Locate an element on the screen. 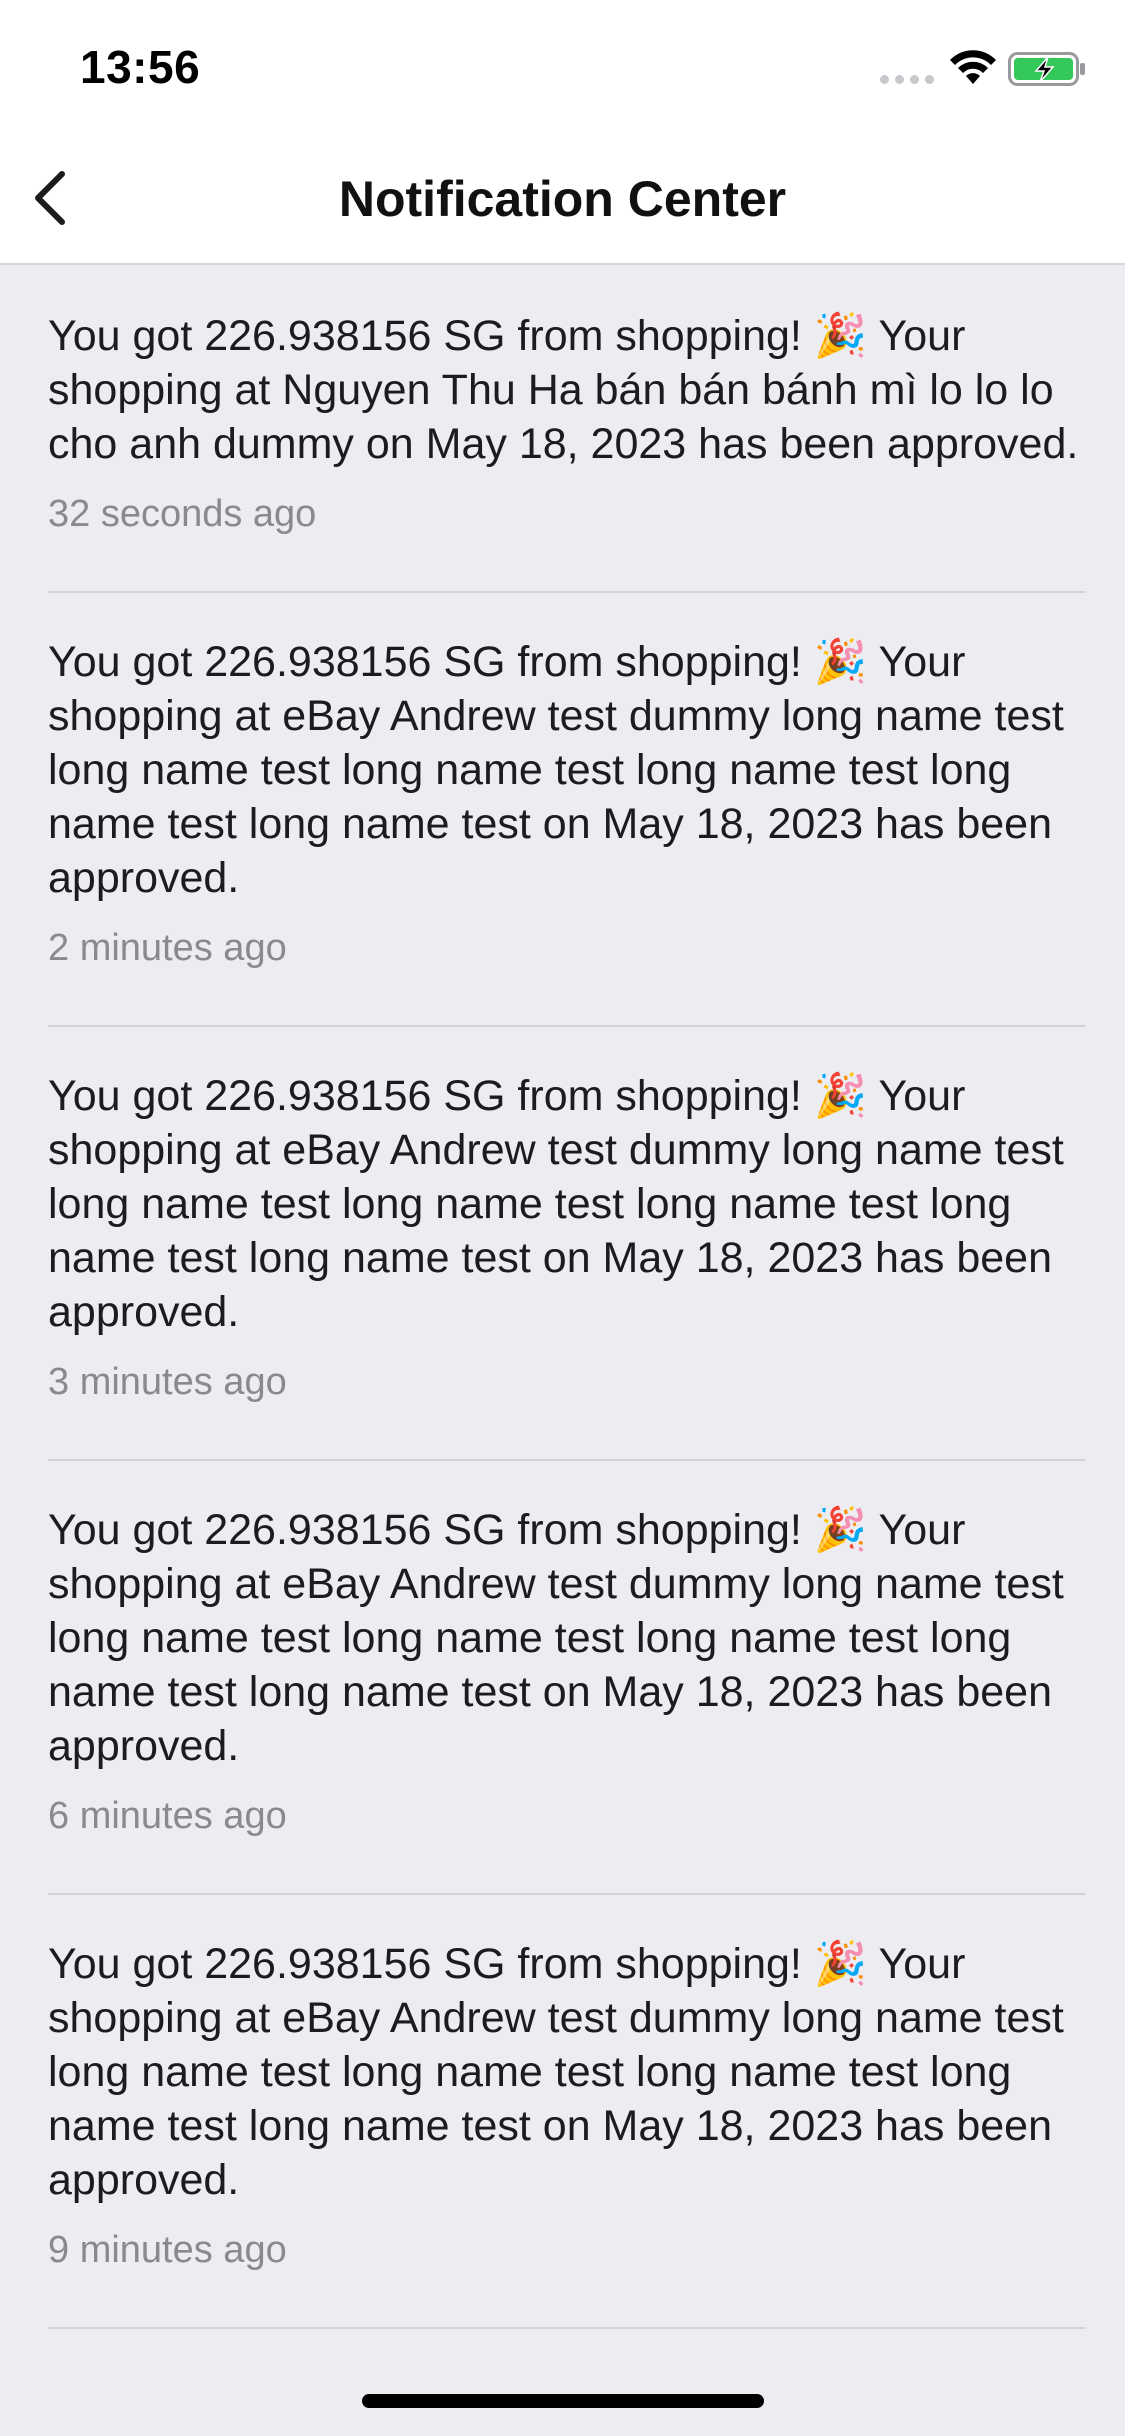 This screenshot has height=2436, width=1125. notification-timestamp: 3 minutes ago is located at coordinates (167, 1382).